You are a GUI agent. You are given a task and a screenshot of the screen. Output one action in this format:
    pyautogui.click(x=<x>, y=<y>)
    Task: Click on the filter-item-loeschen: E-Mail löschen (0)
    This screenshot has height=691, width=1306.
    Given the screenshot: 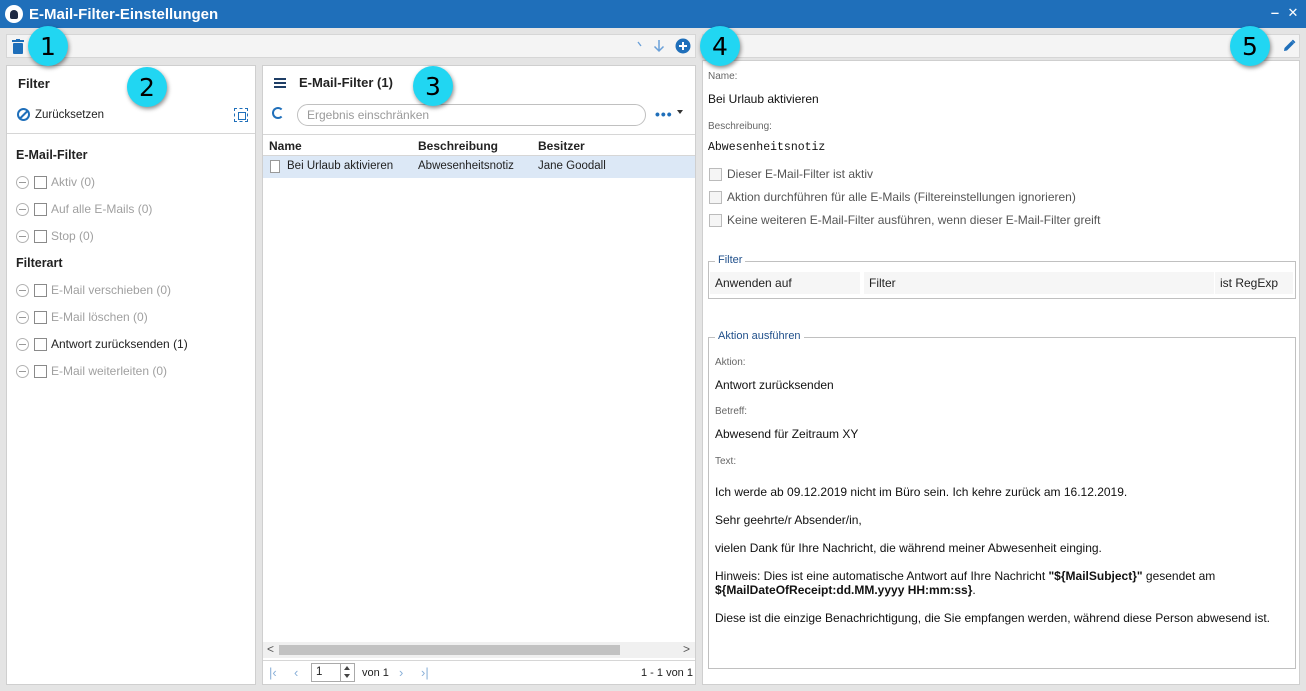 What is the action you would take?
    pyautogui.click(x=82, y=317)
    